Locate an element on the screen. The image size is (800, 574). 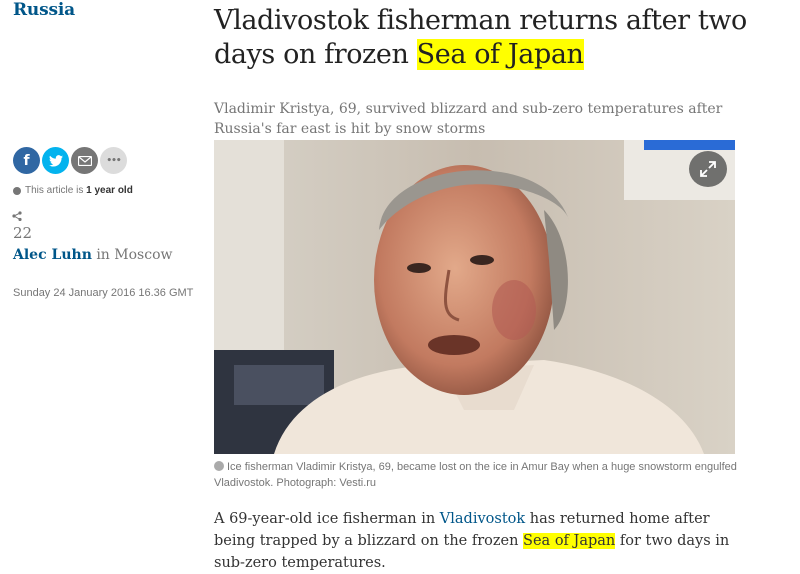
twitter-icon is located at coordinates (55, 160).